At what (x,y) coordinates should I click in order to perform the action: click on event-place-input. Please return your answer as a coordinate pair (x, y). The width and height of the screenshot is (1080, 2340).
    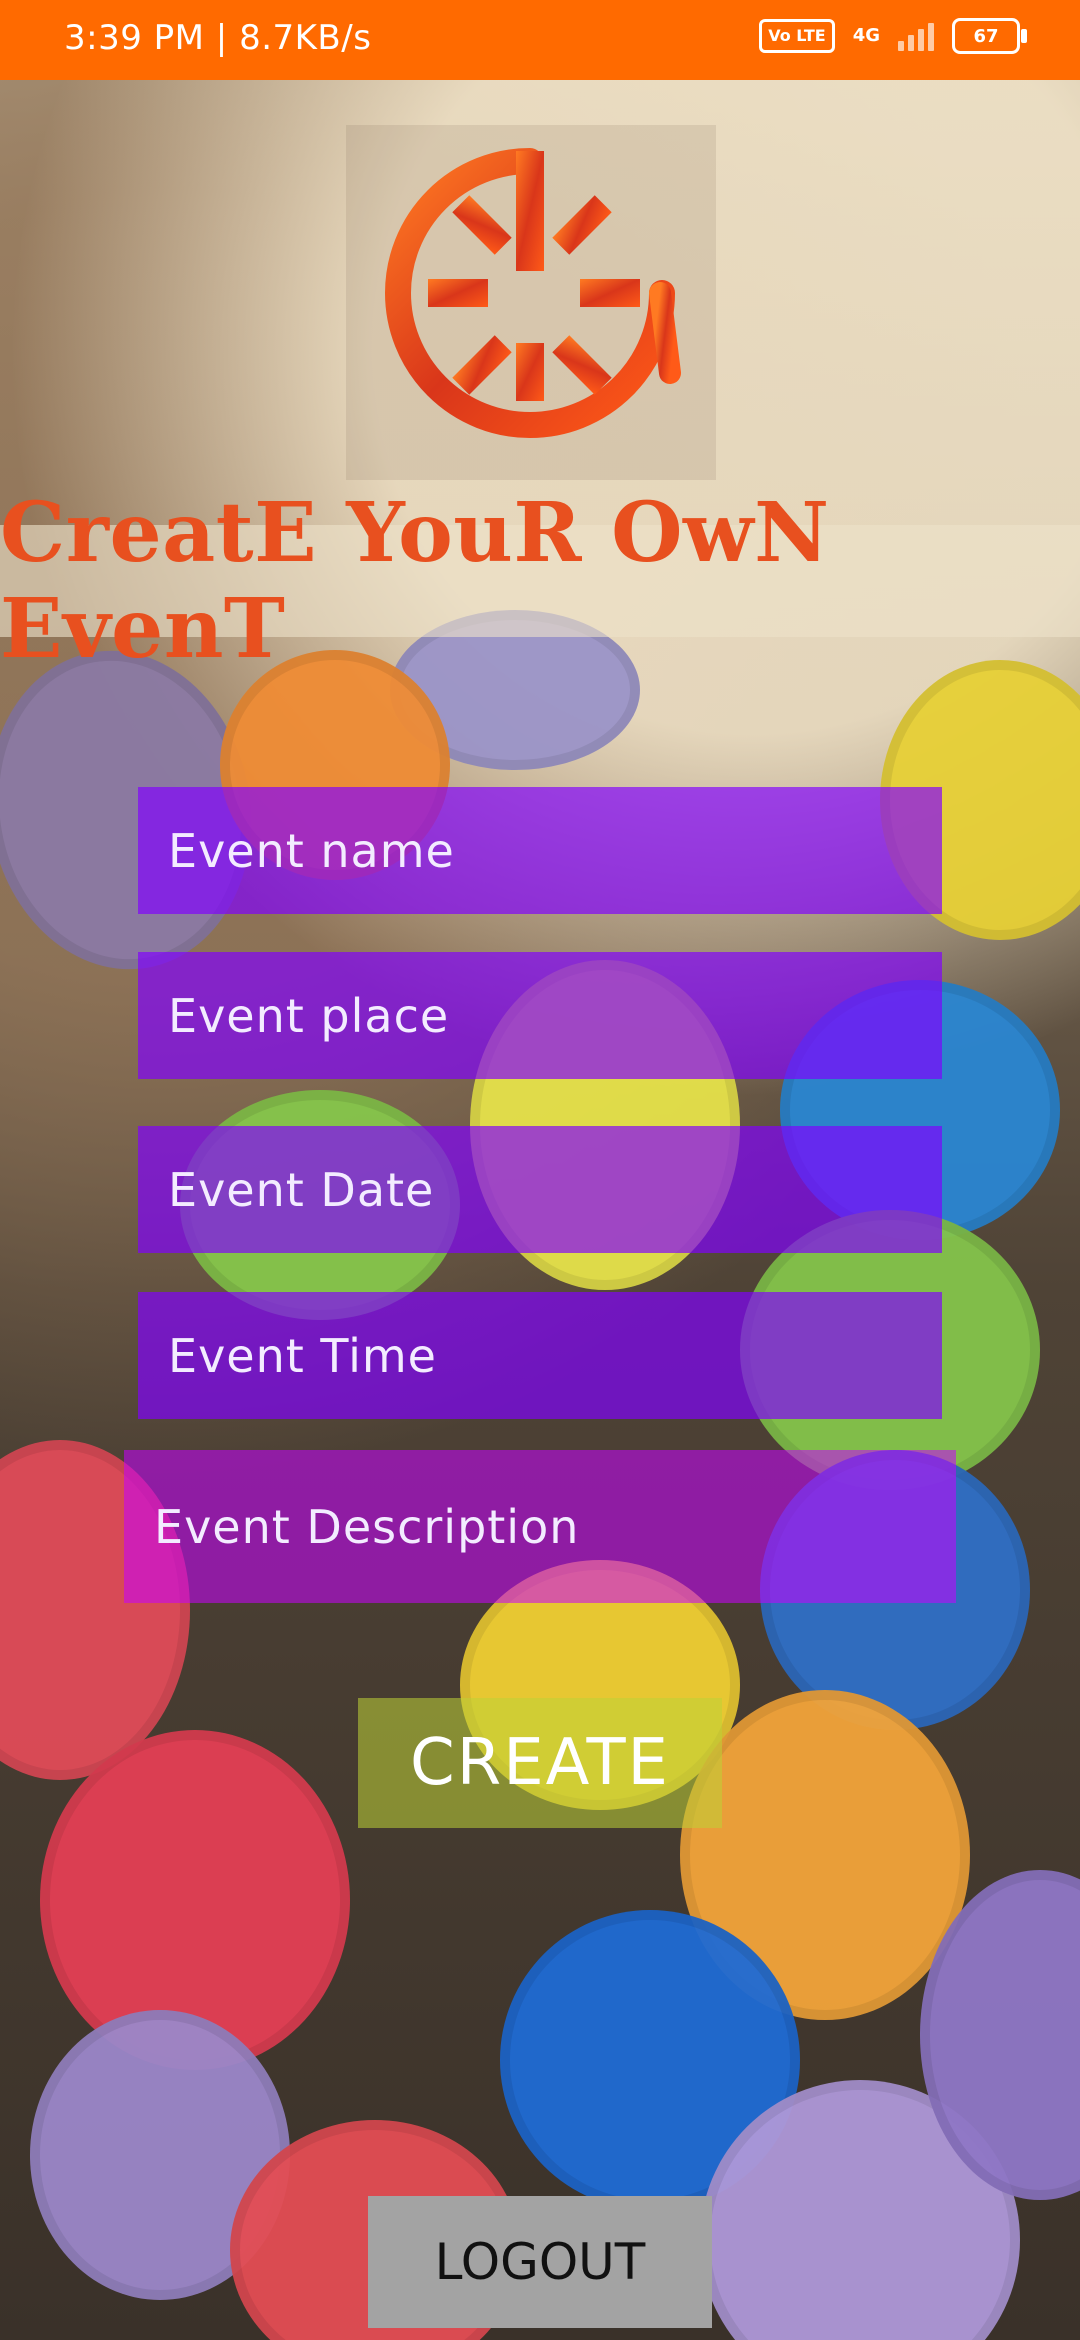
    Looking at the image, I should click on (540, 1015).